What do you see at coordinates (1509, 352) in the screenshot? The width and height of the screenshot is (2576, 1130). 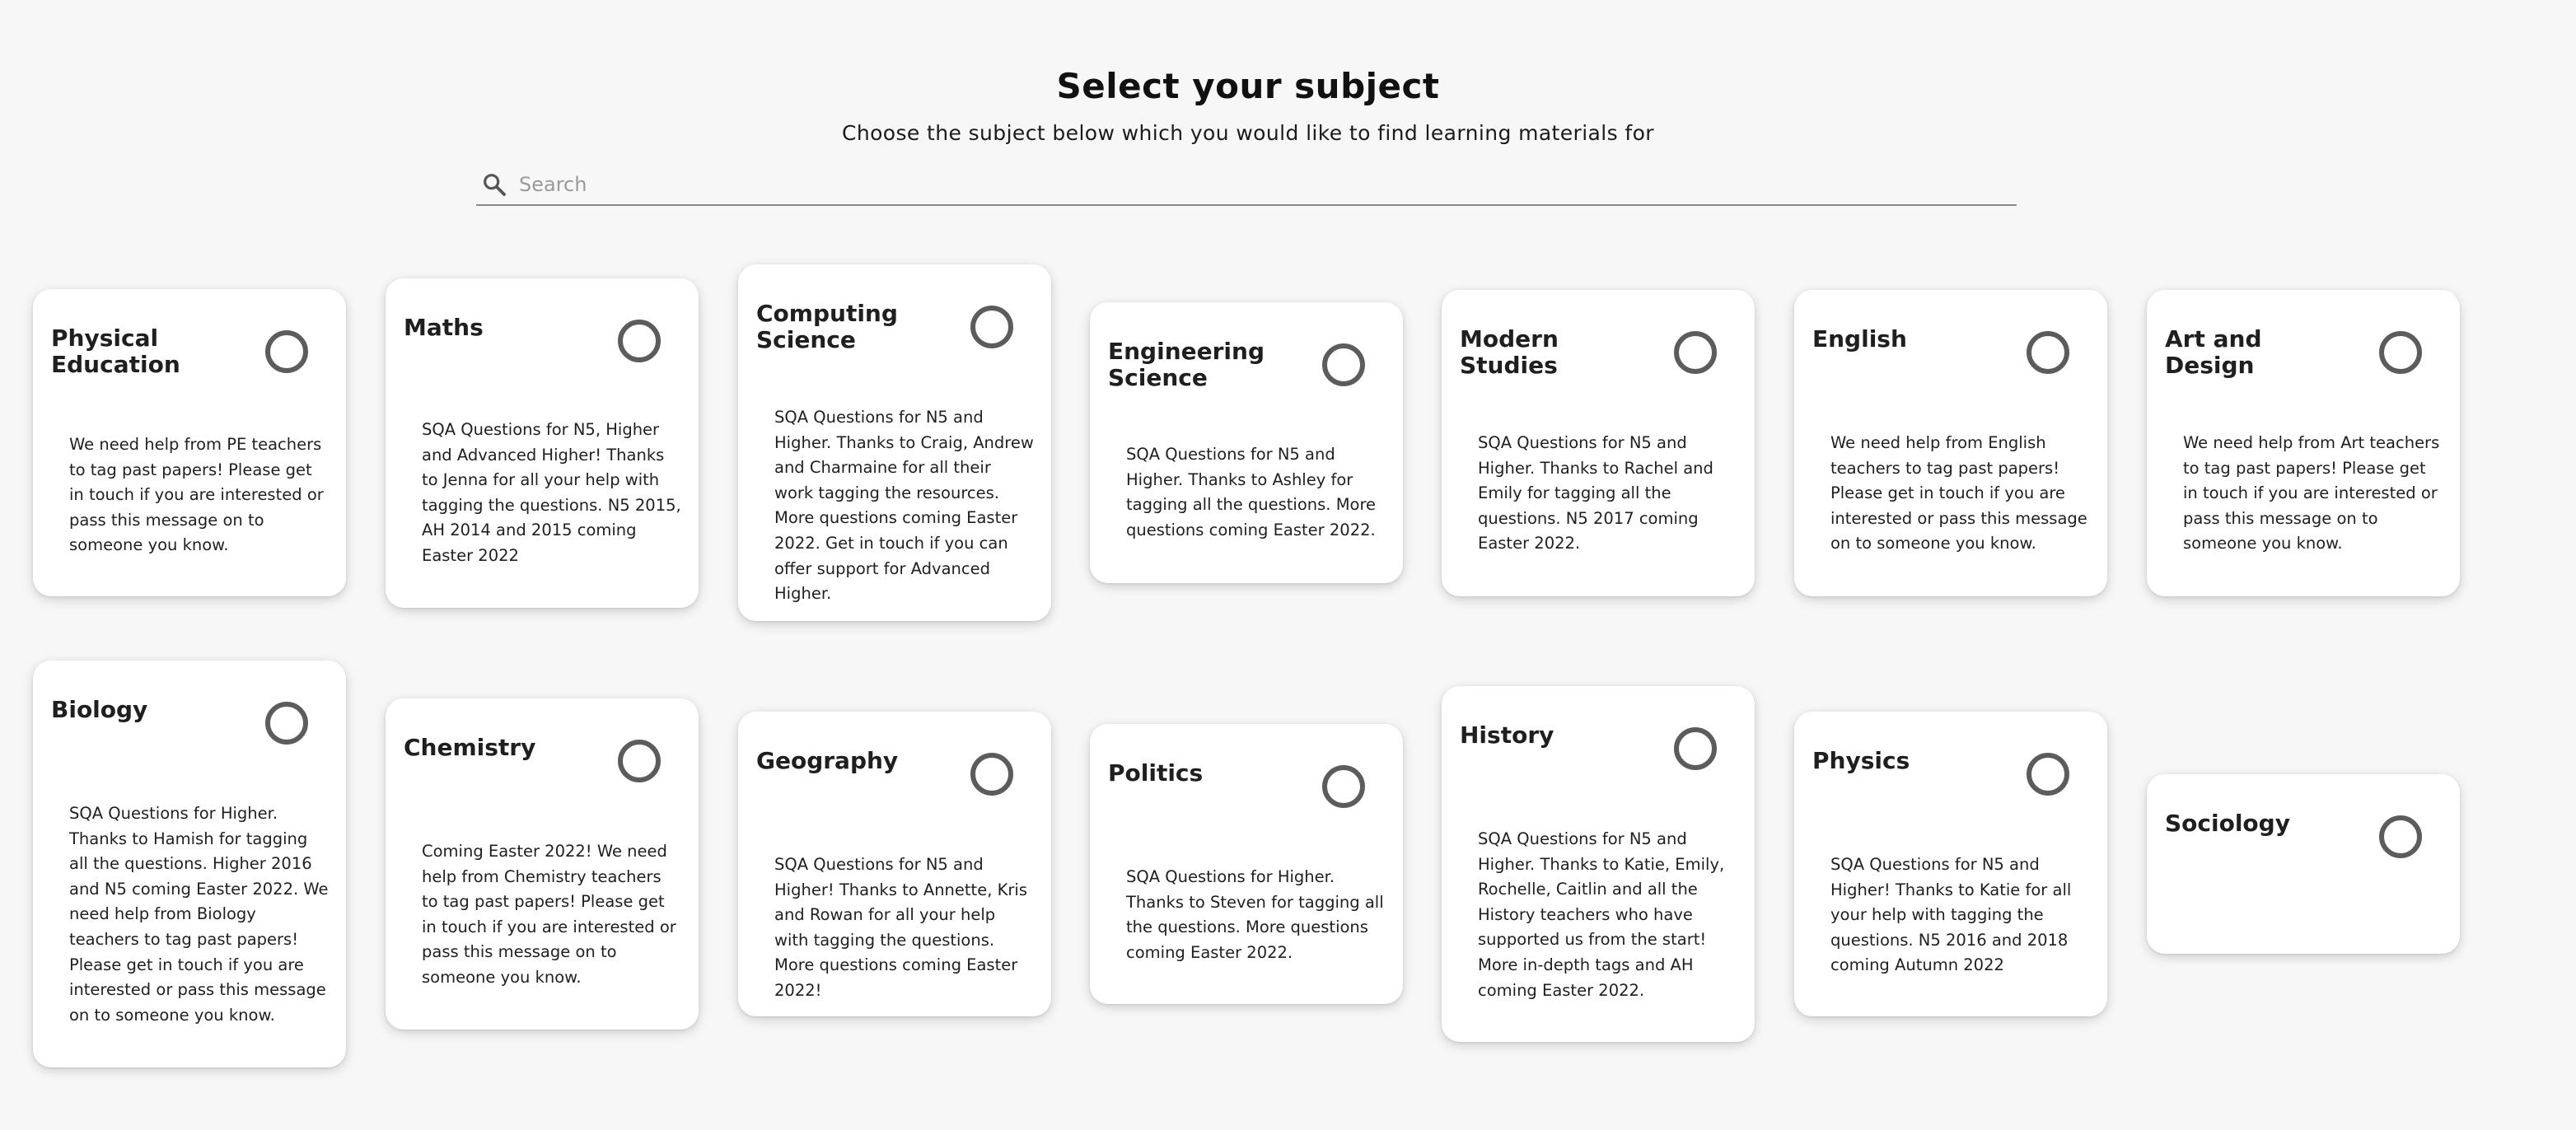 I see `subject-title: Modern Studies` at bounding box center [1509, 352].